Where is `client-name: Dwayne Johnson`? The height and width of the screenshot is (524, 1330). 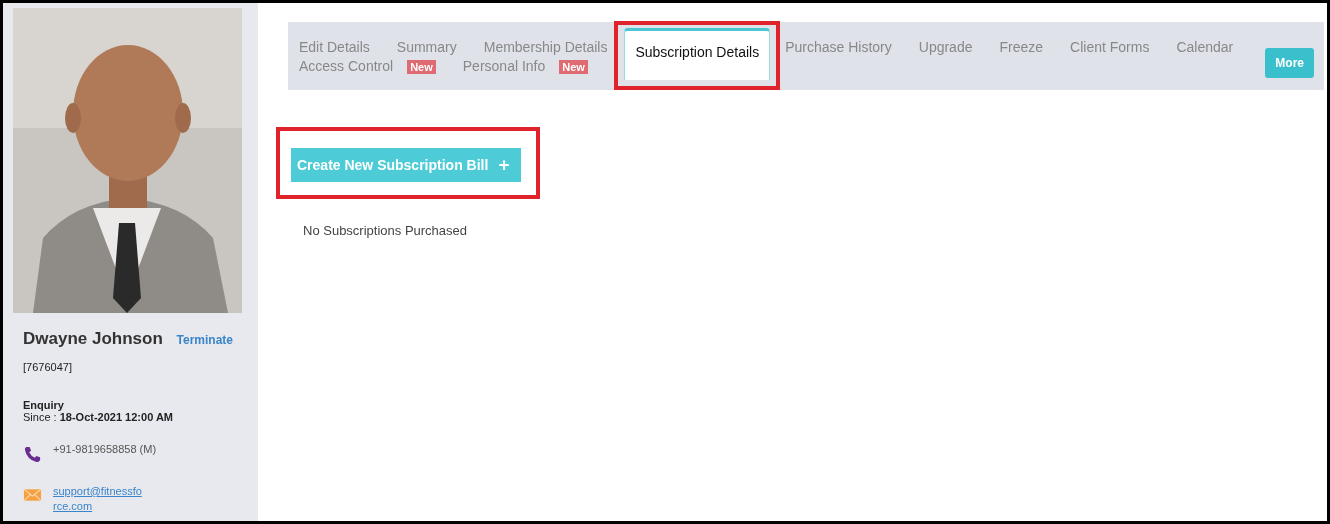
client-name: Dwayne Johnson is located at coordinates (93, 339).